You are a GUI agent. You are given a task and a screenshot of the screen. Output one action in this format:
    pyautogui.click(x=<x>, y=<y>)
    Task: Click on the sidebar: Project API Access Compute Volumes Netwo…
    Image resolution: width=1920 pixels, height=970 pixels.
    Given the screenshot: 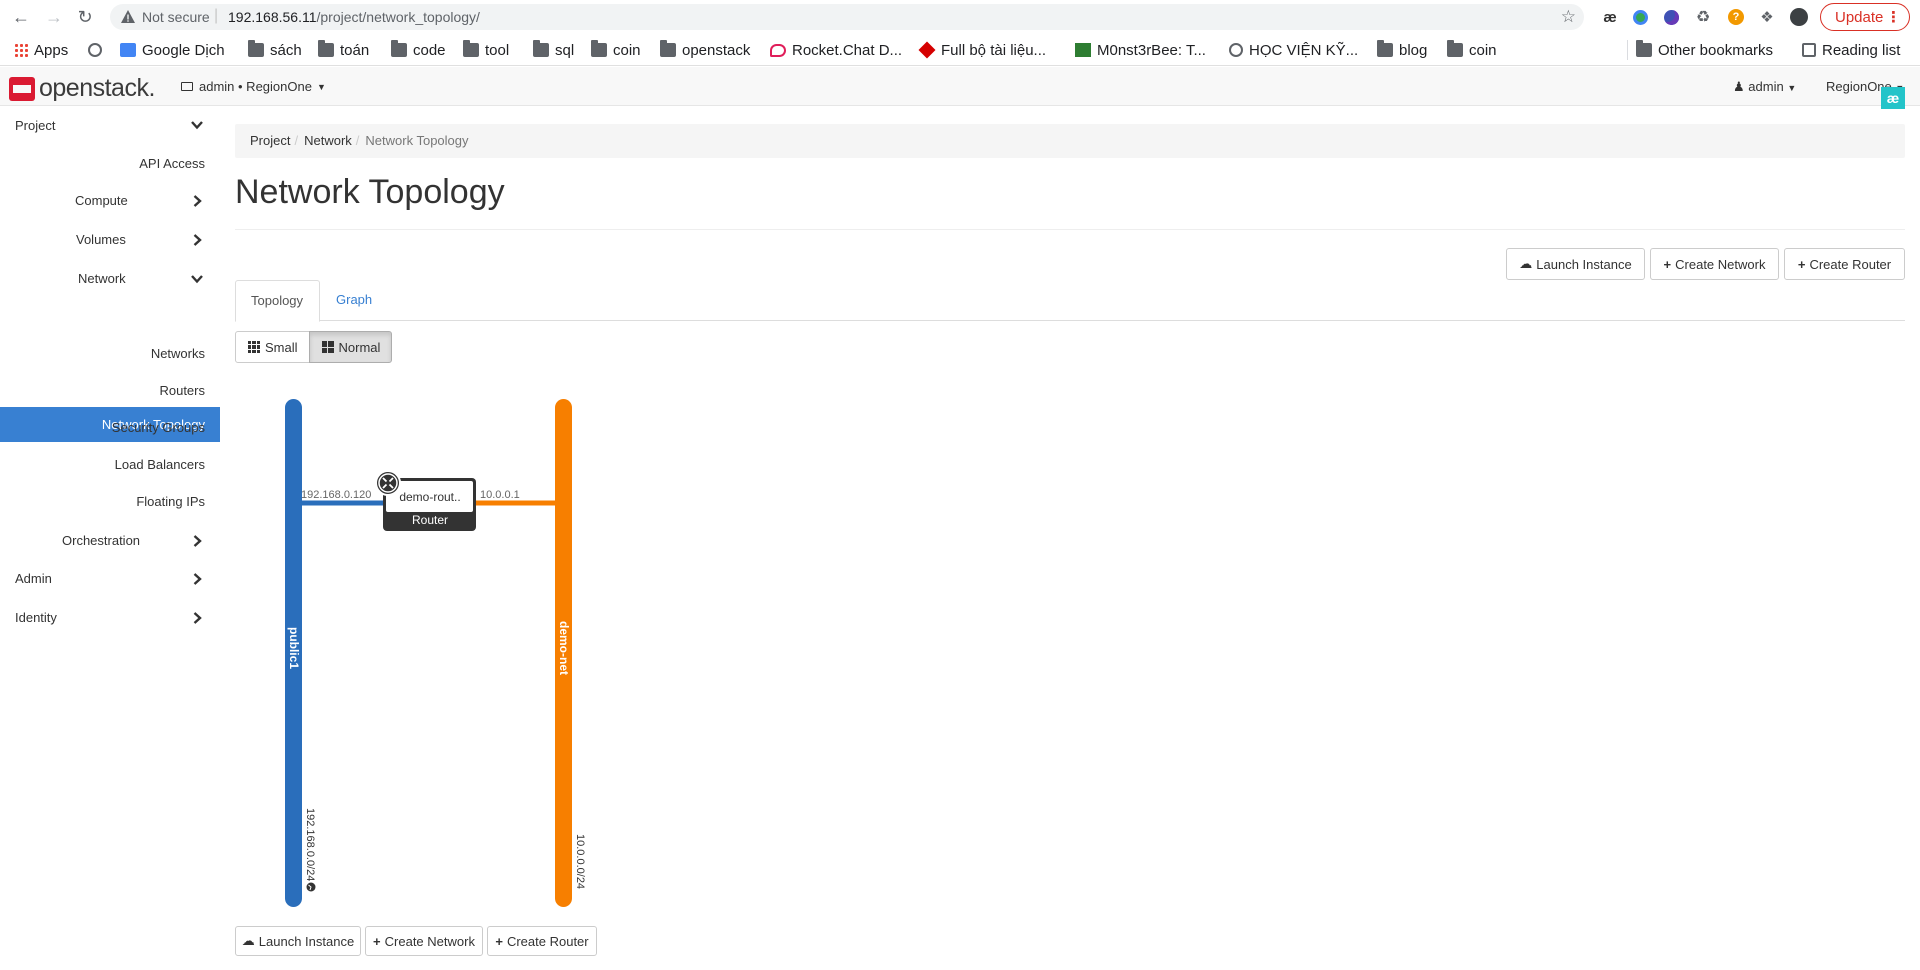 What is the action you would take?
    pyautogui.click(x=110, y=538)
    